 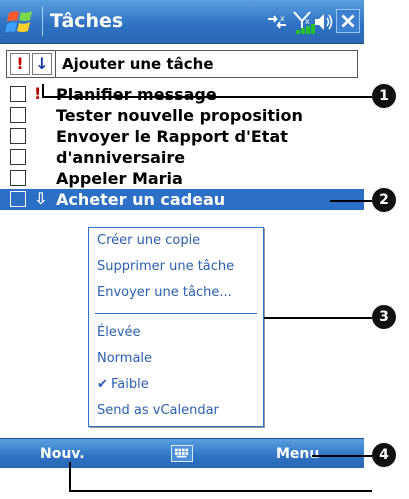 I want to click on callout-line-new-stem, so click(x=70, y=477).